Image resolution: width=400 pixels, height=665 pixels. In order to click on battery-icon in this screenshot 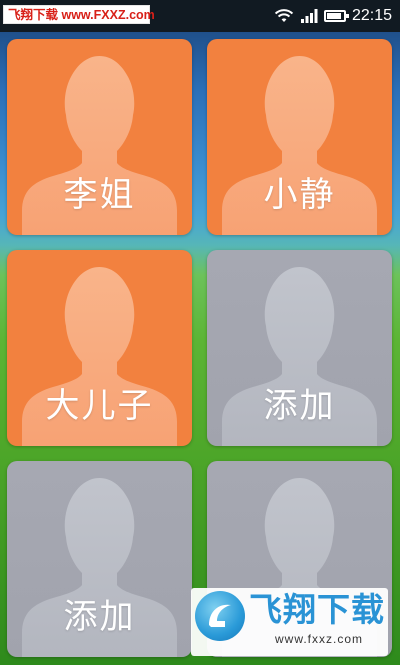, I will do `click(336, 16)`.